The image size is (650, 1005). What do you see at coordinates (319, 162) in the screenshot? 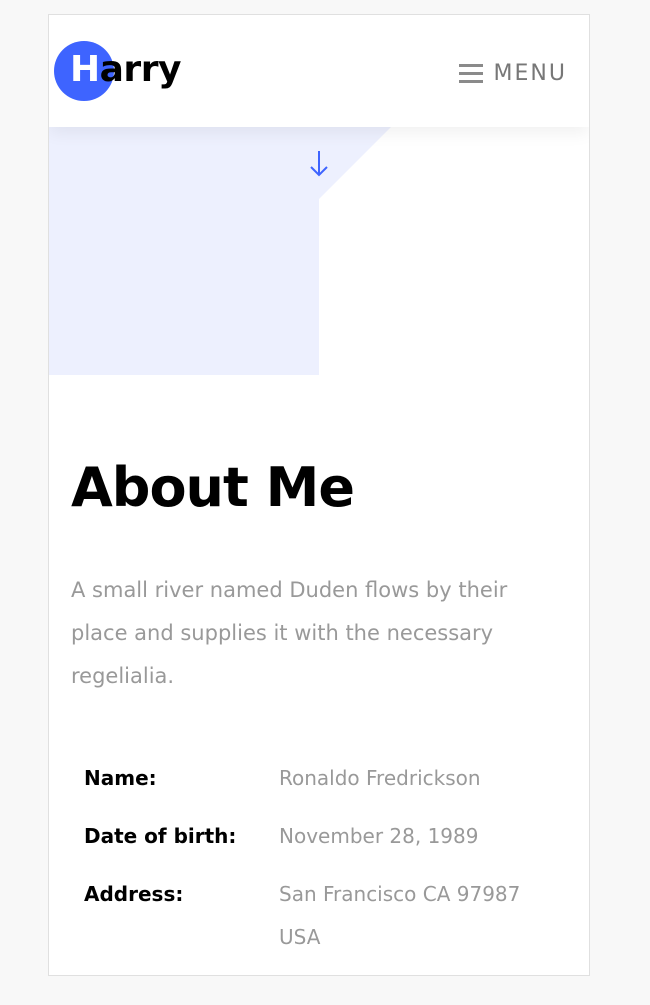
I see `arrow-down-icon` at bounding box center [319, 162].